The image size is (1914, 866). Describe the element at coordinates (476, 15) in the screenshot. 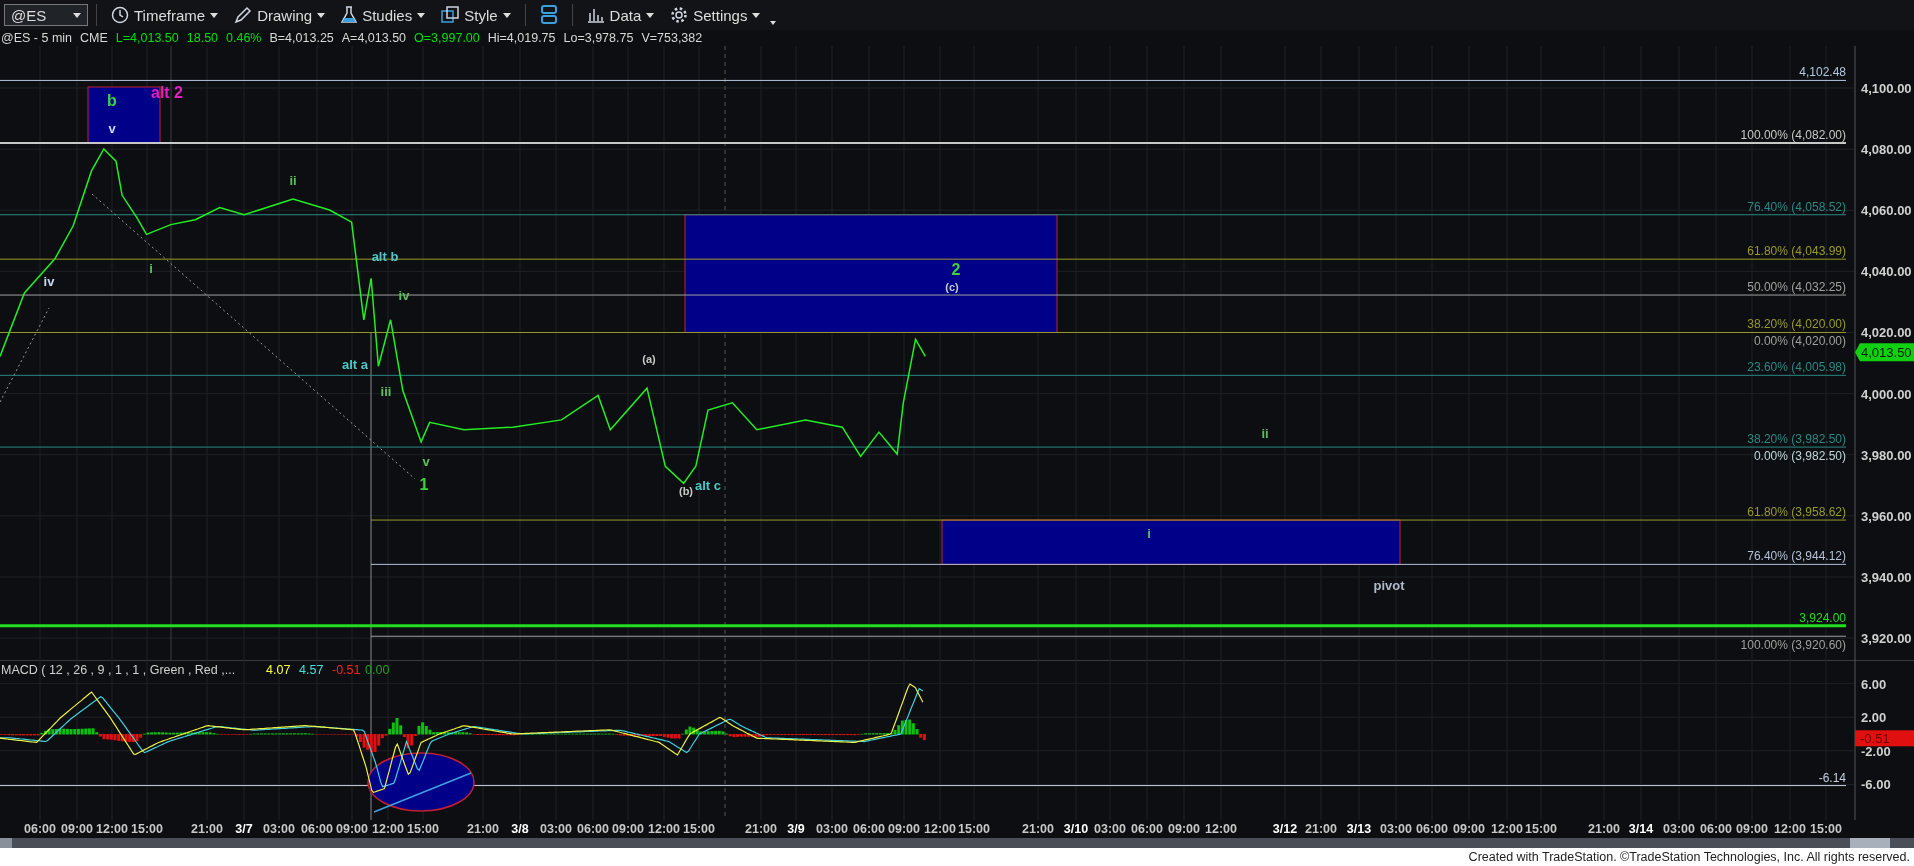

I see `toolbar-button: Style` at that location.